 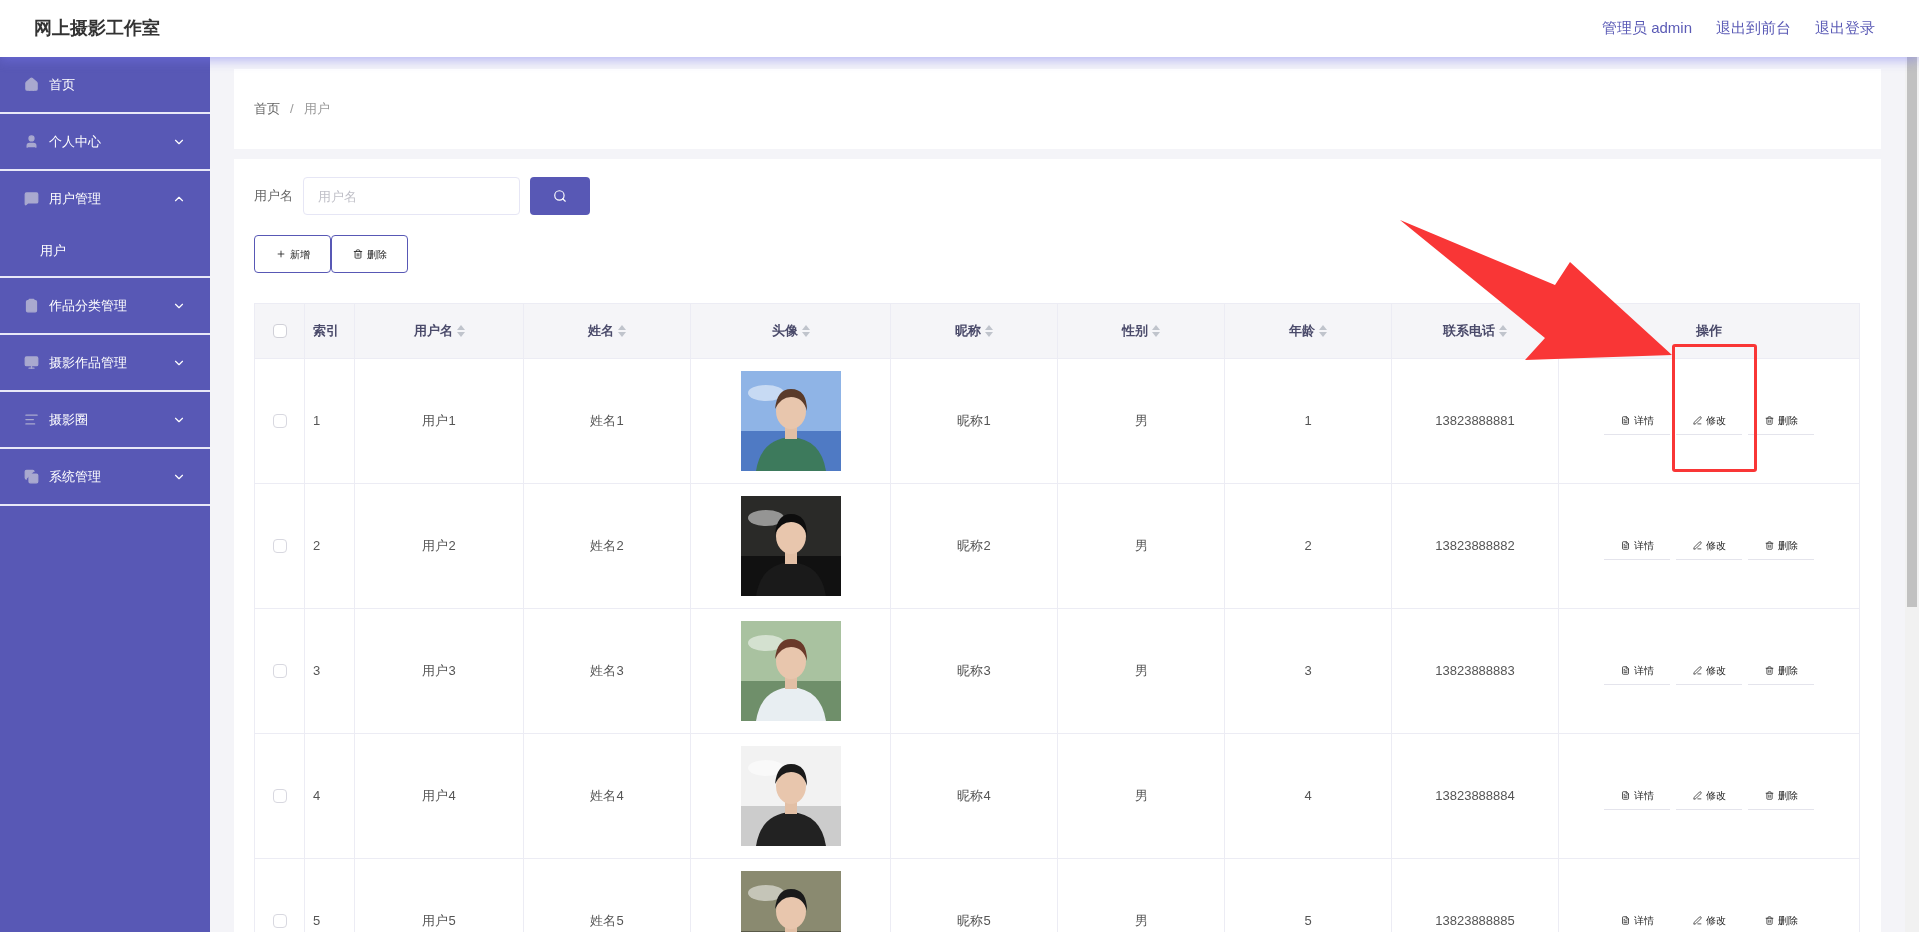 I want to click on table-cell-text: 用户2, so click(x=439, y=546).